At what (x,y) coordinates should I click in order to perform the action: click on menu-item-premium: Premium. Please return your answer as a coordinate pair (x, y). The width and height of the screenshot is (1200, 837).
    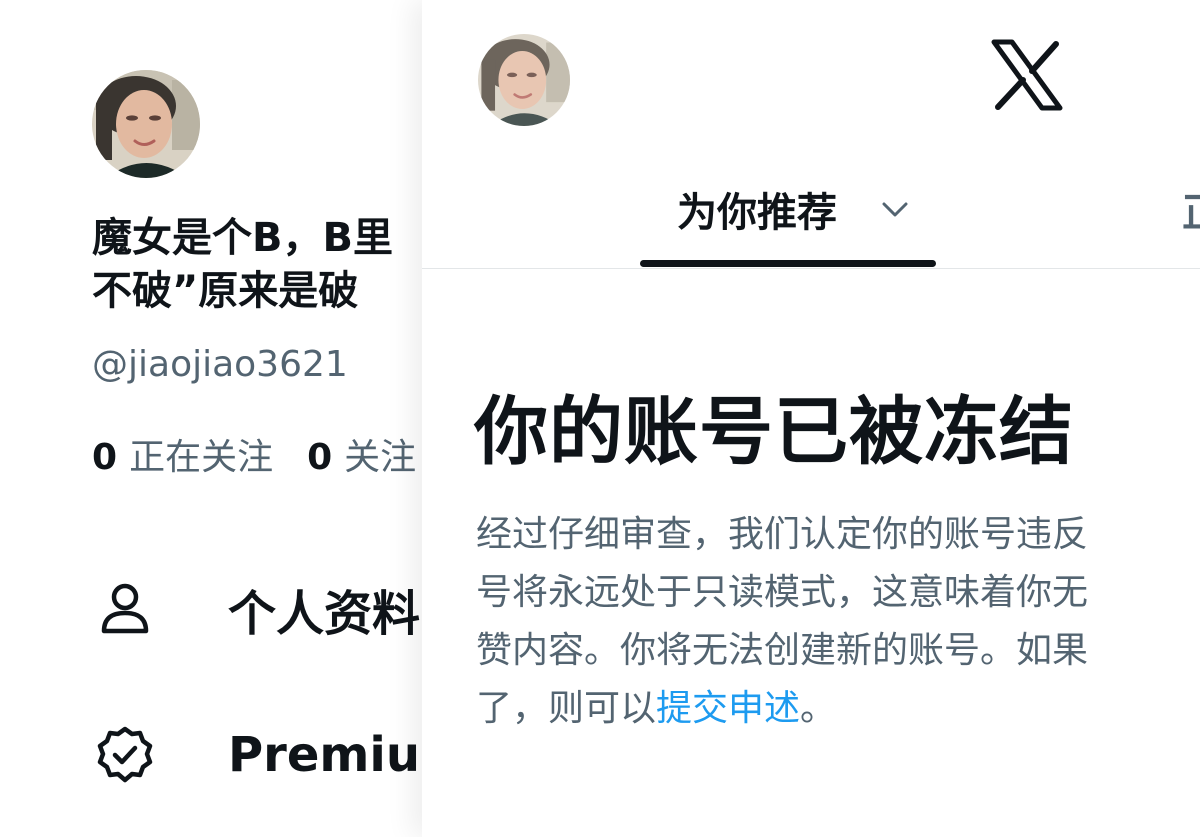
    Looking at the image, I should click on (282, 755).